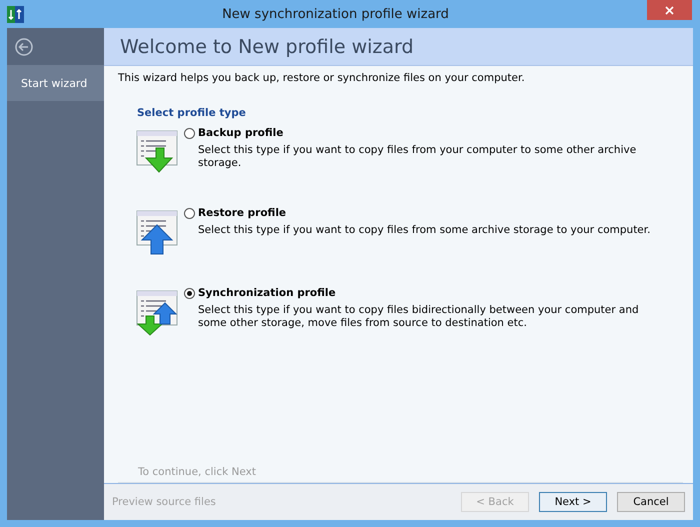 This screenshot has width=700, height=527. Describe the element at coordinates (158, 233) in the screenshot. I see `document-up-arrow-icon` at that location.